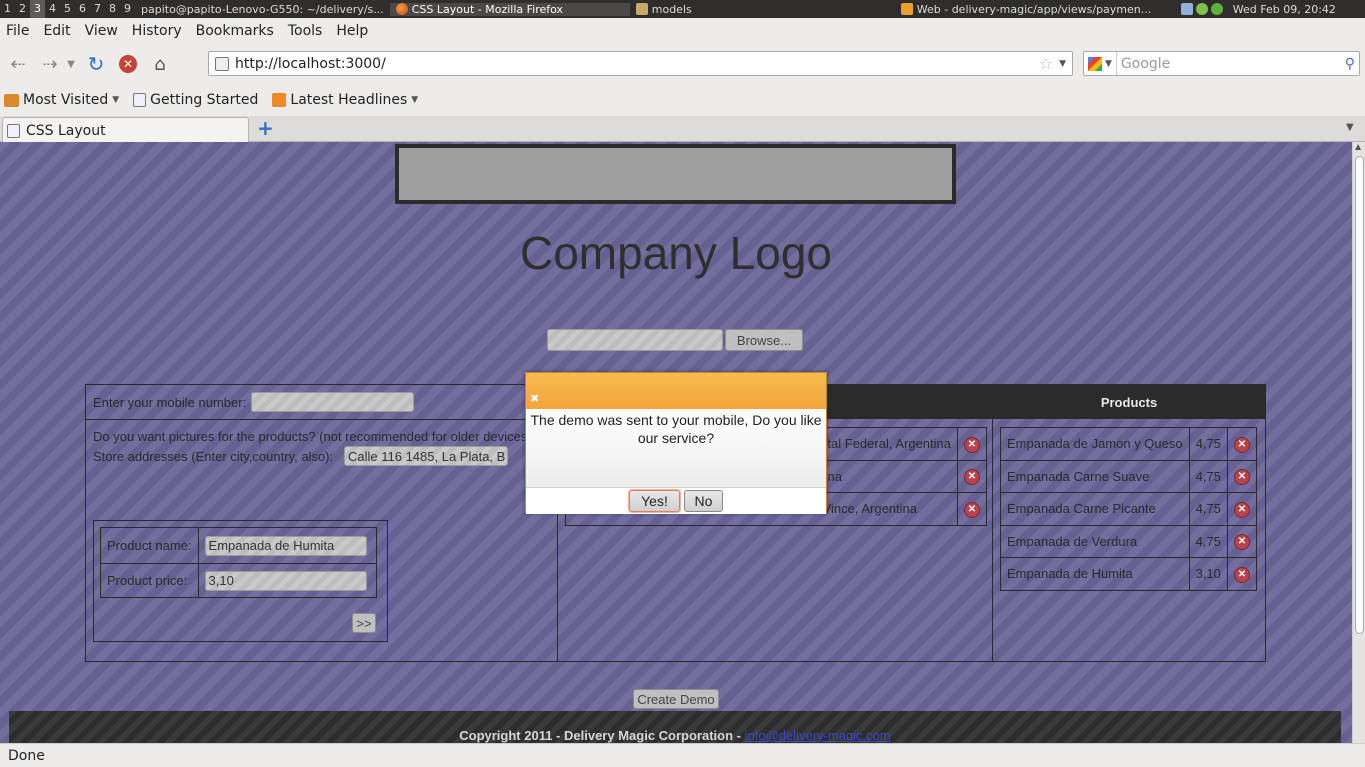  I want to click on status-text: Done, so click(26, 755).